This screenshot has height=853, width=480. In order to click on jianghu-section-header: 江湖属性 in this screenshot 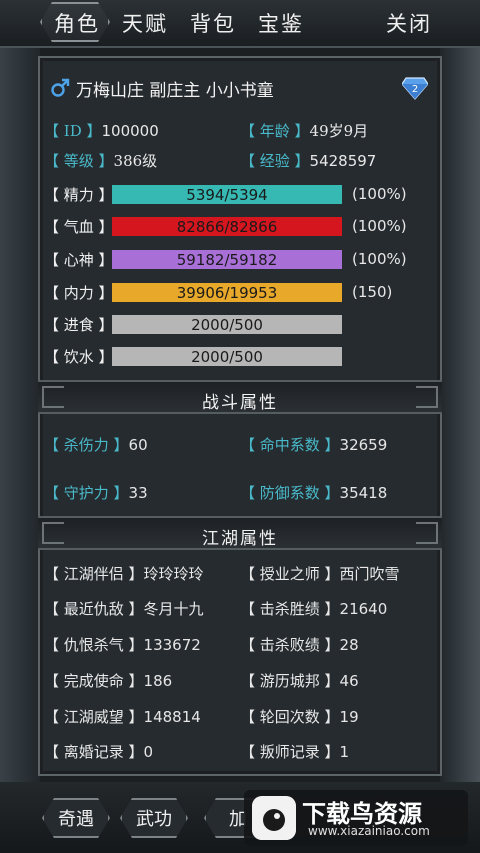, I will do `click(240, 533)`.